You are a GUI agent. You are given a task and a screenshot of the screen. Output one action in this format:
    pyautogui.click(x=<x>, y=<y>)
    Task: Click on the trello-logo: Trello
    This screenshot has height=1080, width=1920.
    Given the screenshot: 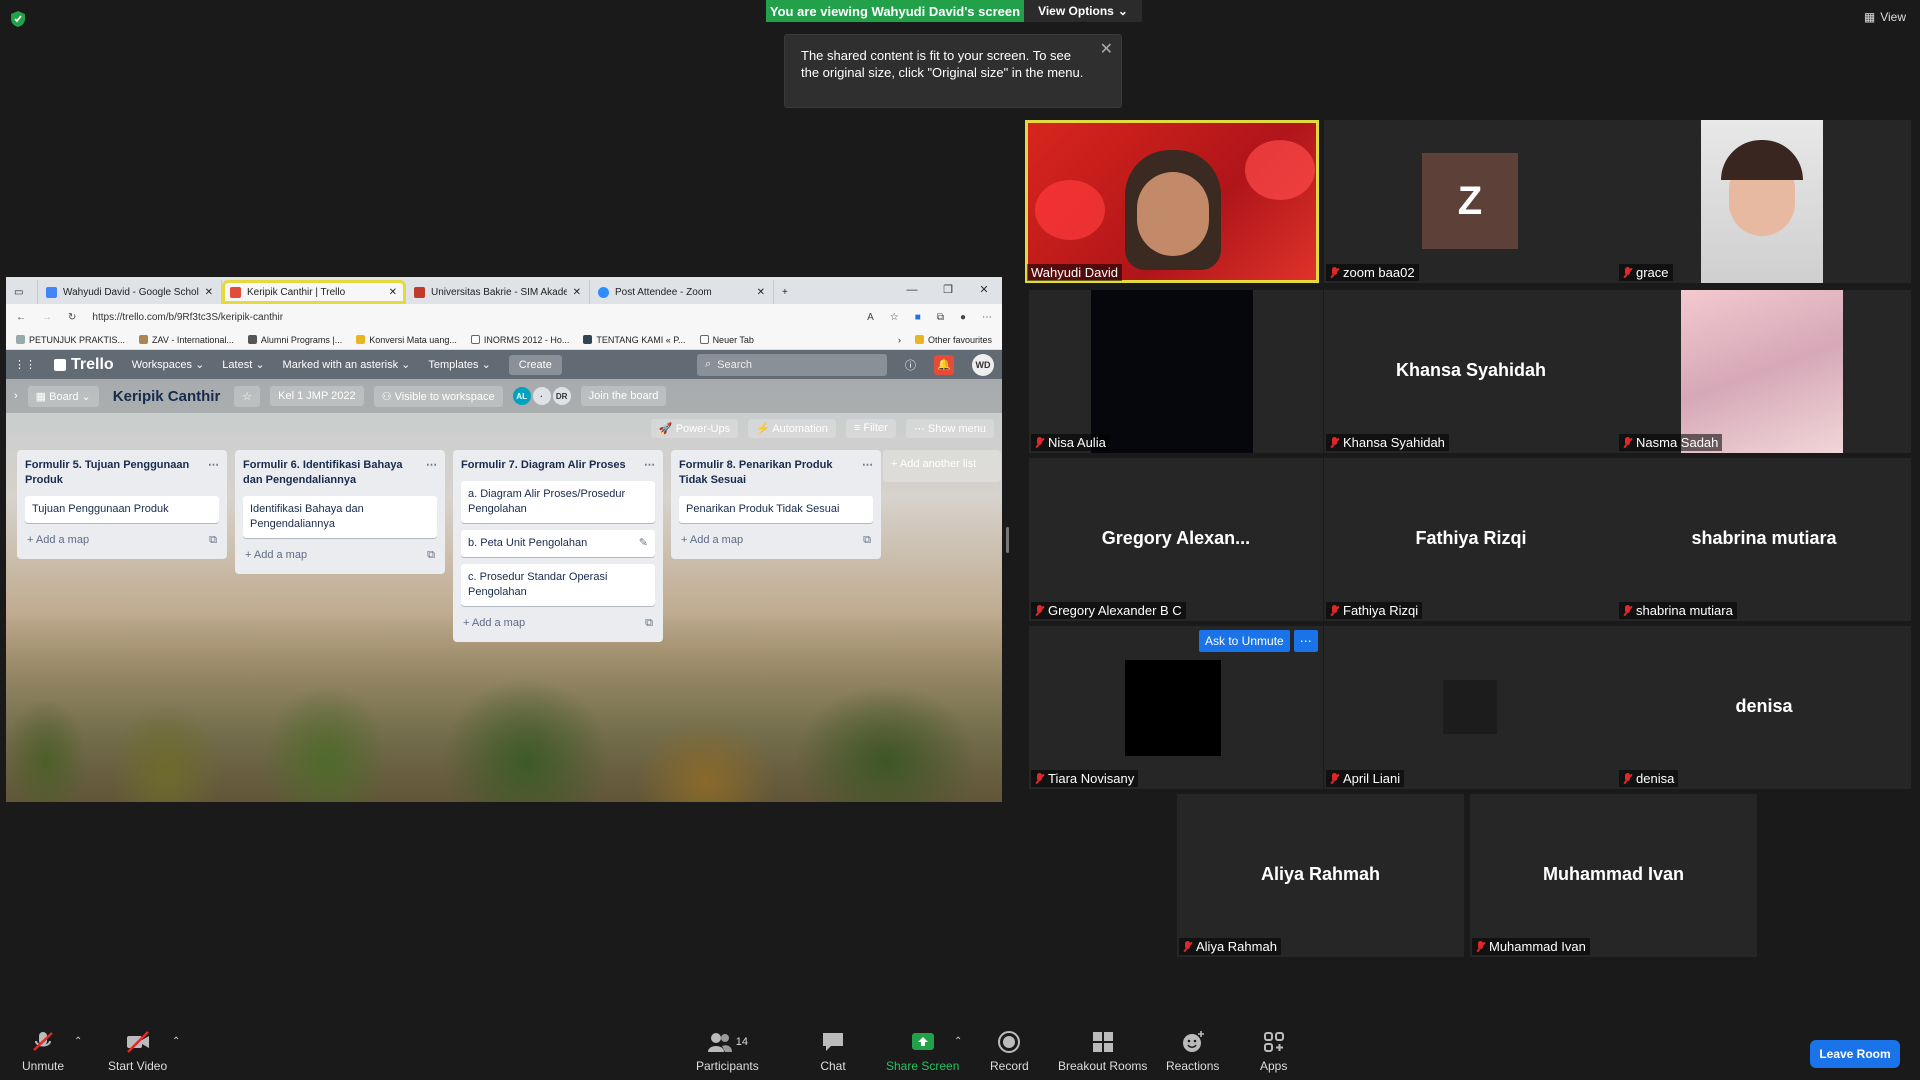 What is the action you would take?
    pyautogui.click(x=84, y=365)
    